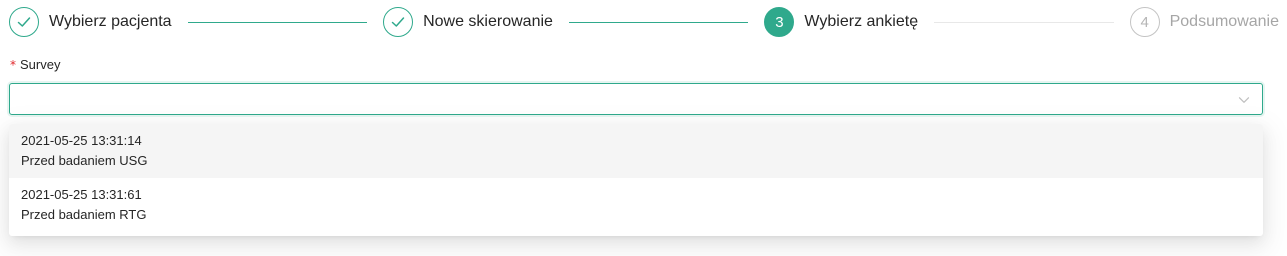  I want to click on survey-label: * Survey, so click(35, 65).